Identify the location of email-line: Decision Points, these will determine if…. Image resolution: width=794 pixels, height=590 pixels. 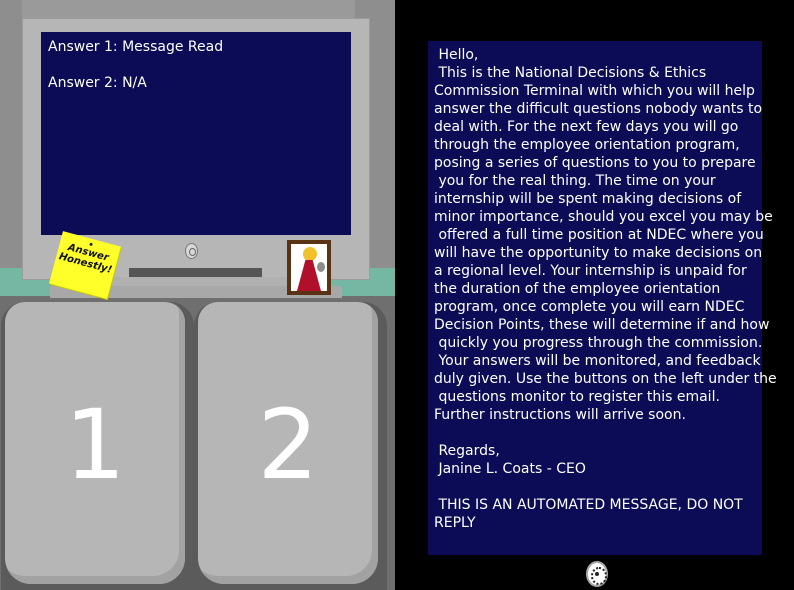
(602, 325).